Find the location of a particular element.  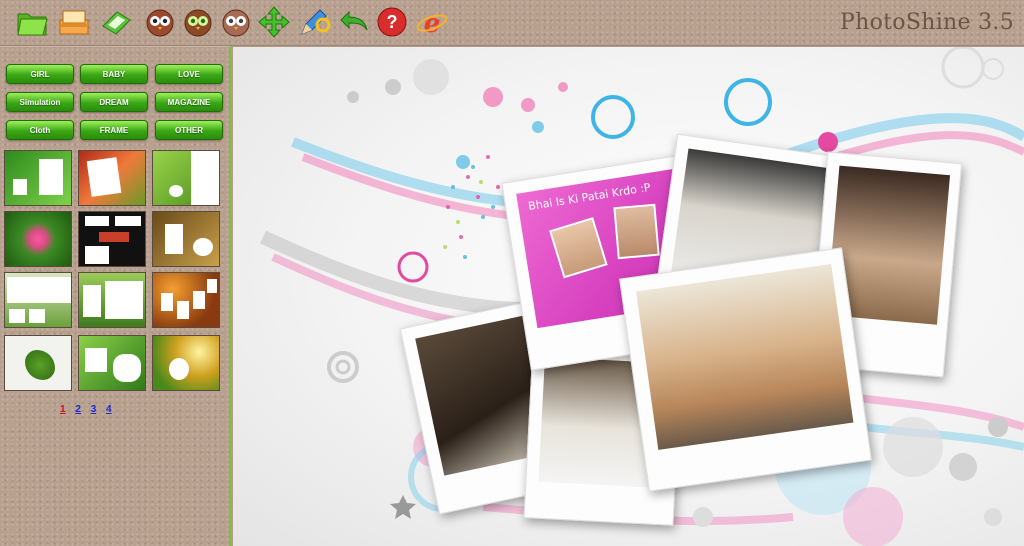

category-love-button: LOVE is located at coordinates (189, 74).